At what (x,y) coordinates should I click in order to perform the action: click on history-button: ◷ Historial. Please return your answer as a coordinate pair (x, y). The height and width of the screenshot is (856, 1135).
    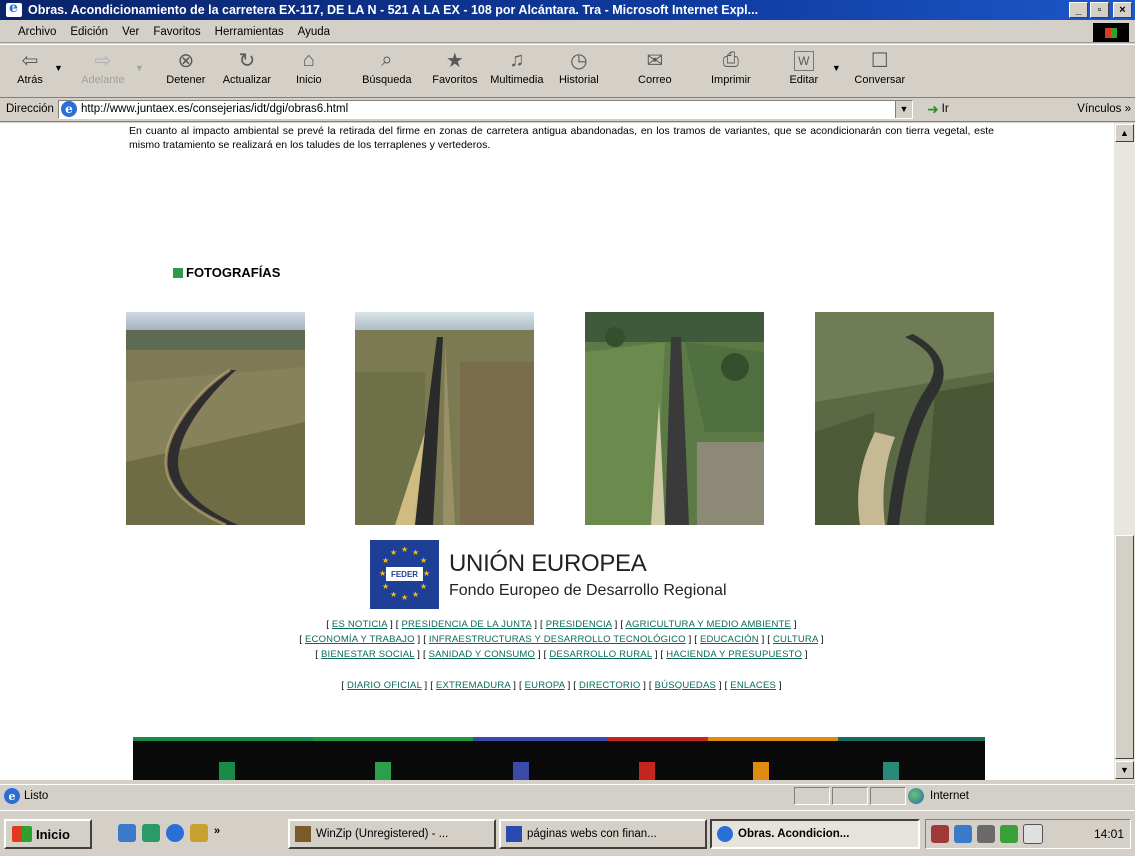
    Looking at the image, I should click on (579, 69).